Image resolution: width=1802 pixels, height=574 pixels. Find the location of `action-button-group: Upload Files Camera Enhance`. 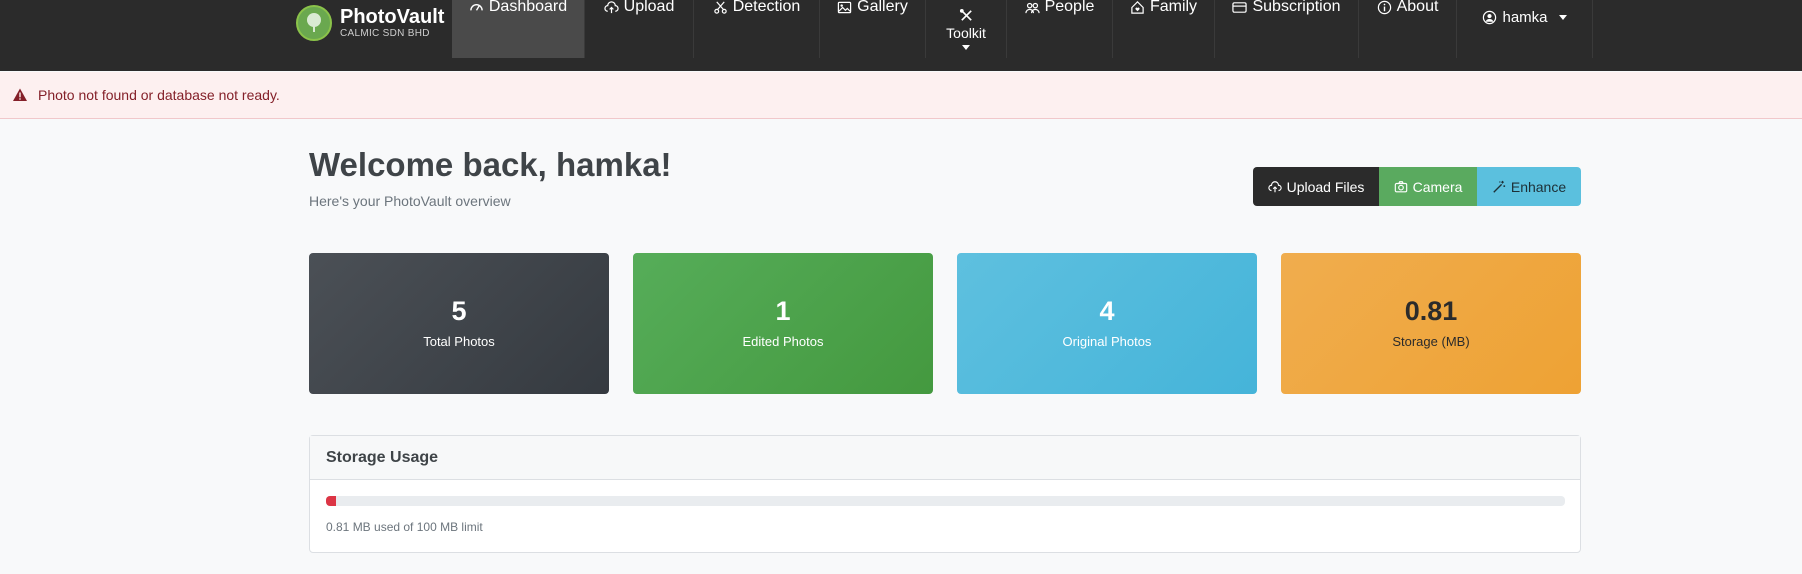

action-button-group: Upload Files Camera Enhance is located at coordinates (1417, 186).